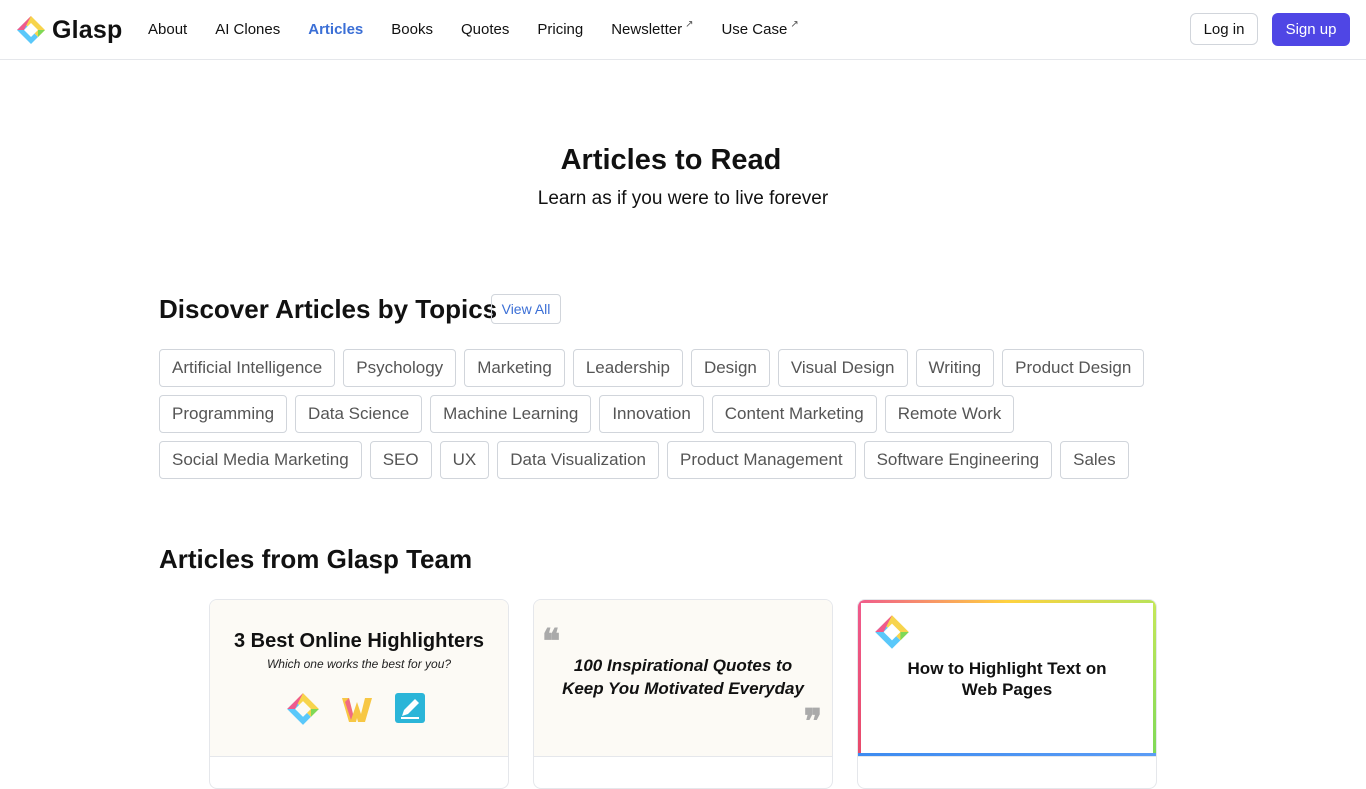 Image resolution: width=1366 pixels, height=789 pixels. I want to click on topic-chip: Programming, so click(223, 414).